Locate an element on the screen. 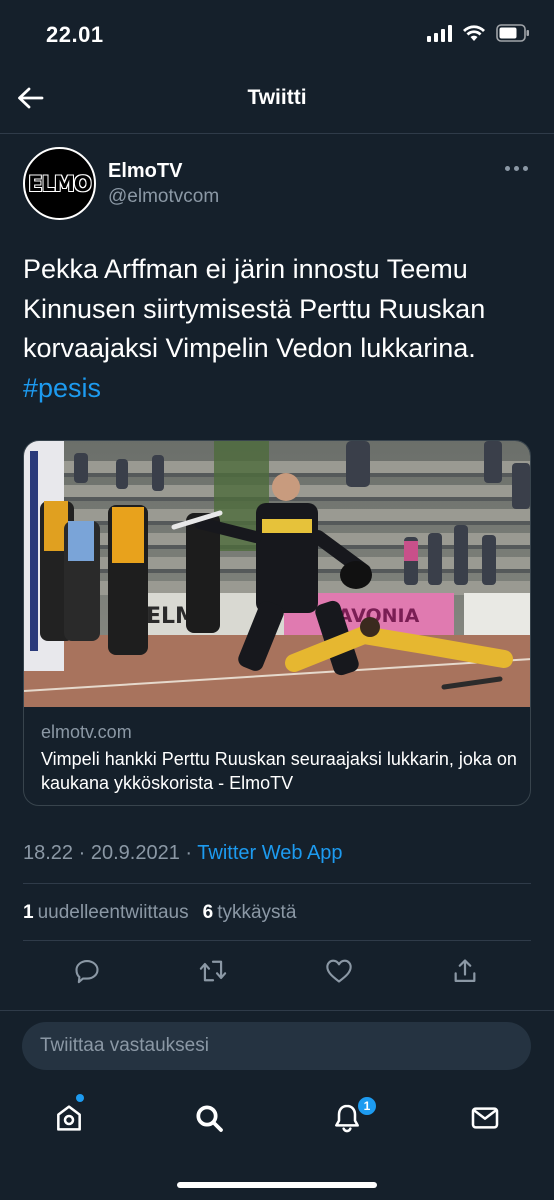  avatar-logo-text: ELMO is located at coordinates (59, 183).